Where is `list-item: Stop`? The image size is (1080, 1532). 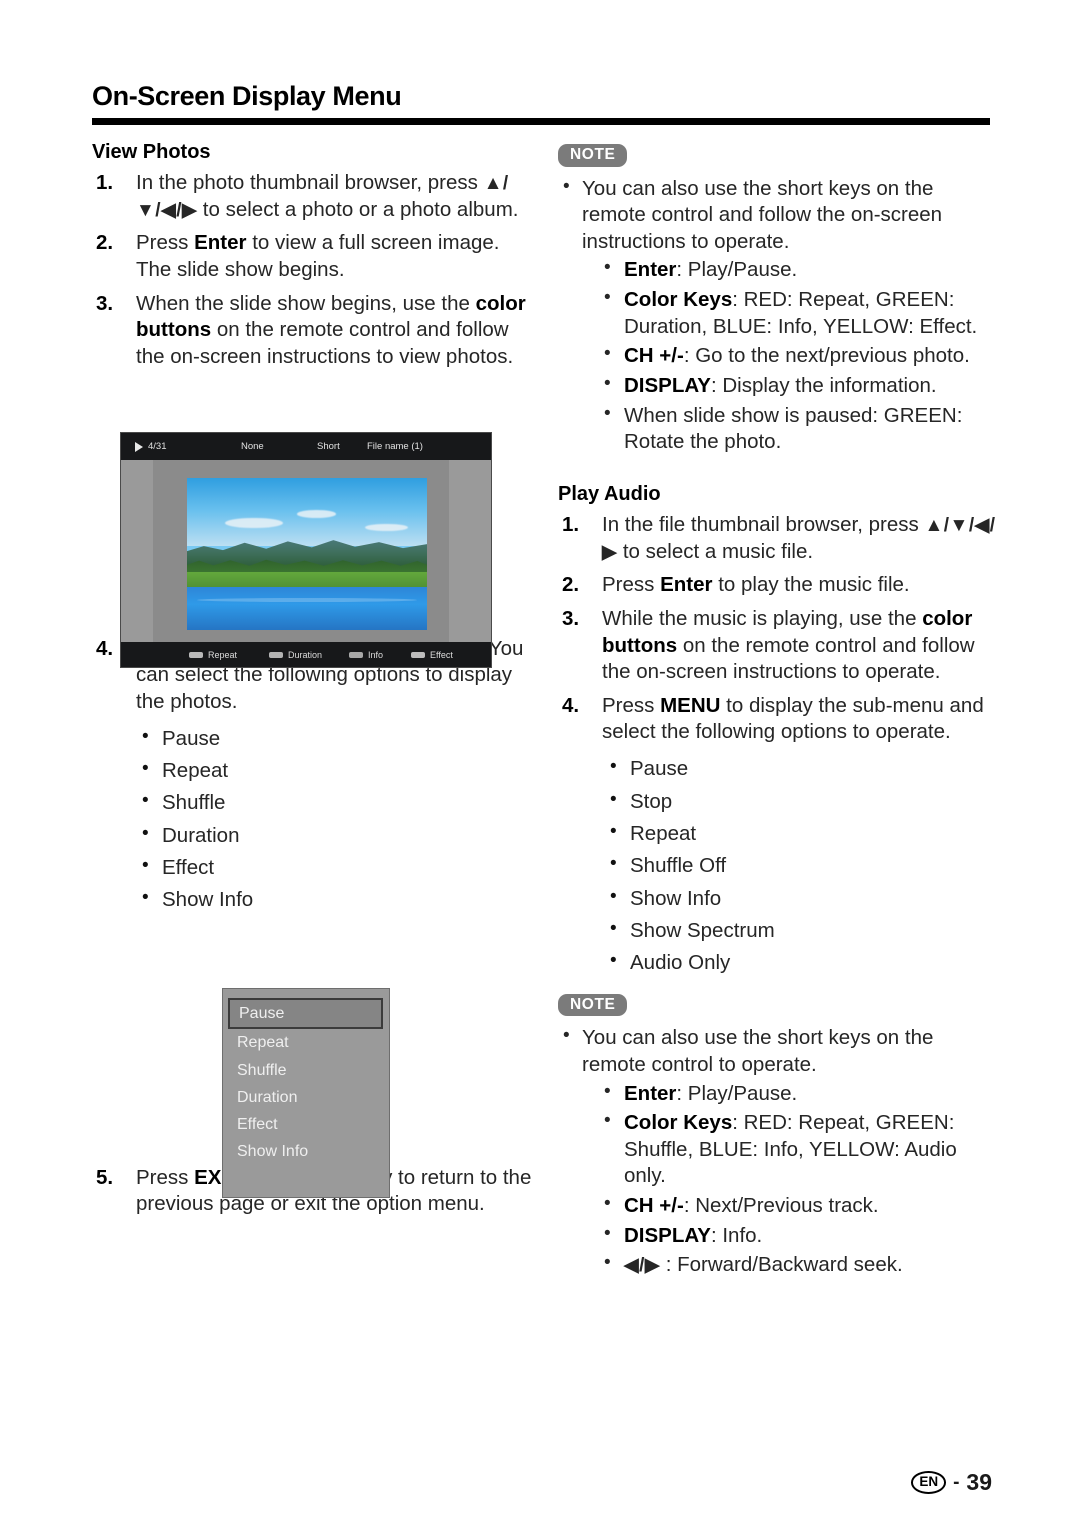
list-item: Stop is located at coordinates (801, 801).